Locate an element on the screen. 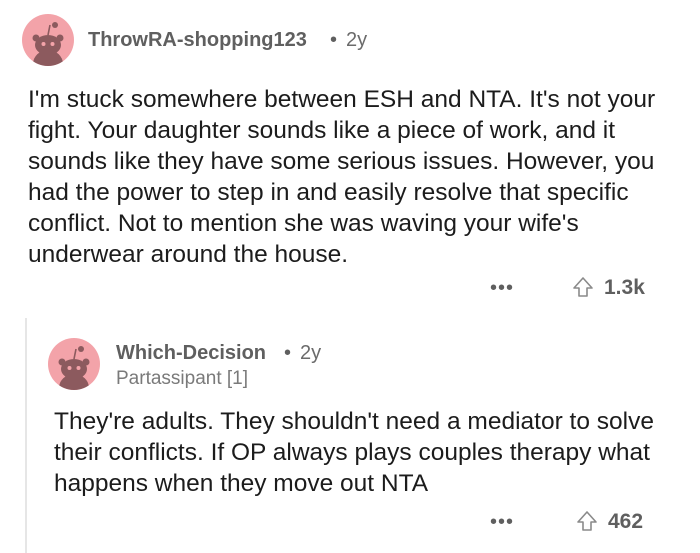 The width and height of the screenshot is (700, 553). comment-username: Which-Decision is located at coordinates (191, 353).